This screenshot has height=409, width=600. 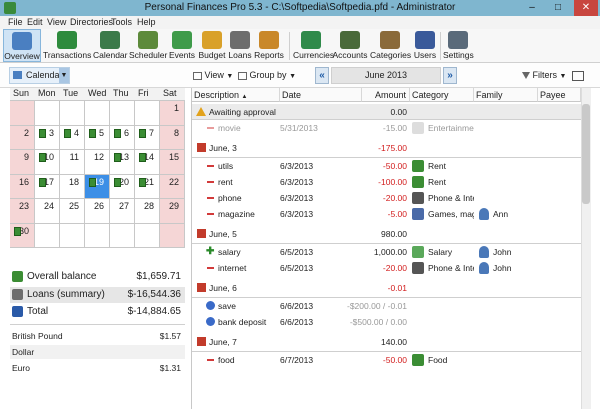 I want to click on ribbon-categories: Categories, so click(x=390, y=45).